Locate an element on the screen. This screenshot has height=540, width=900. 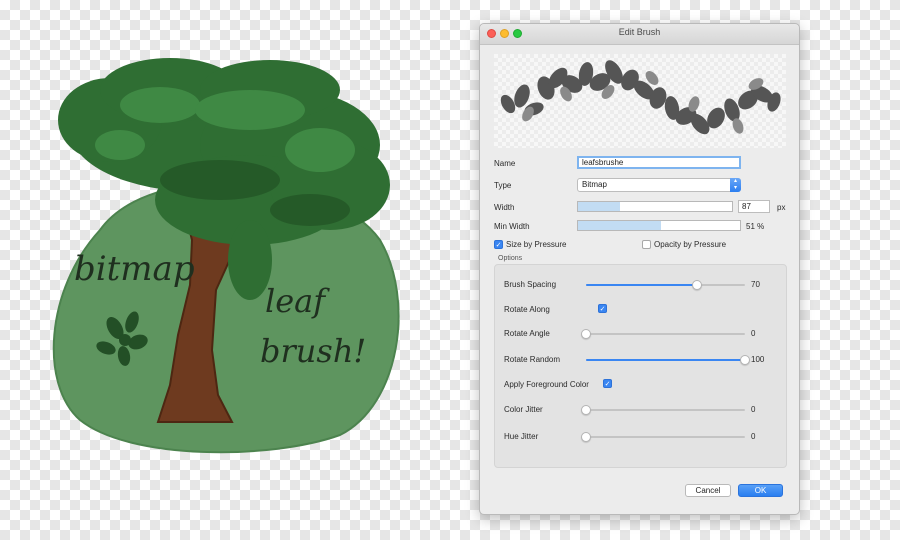
rotate-angle-label: Rotate Angle is located at coordinates (527, 333).